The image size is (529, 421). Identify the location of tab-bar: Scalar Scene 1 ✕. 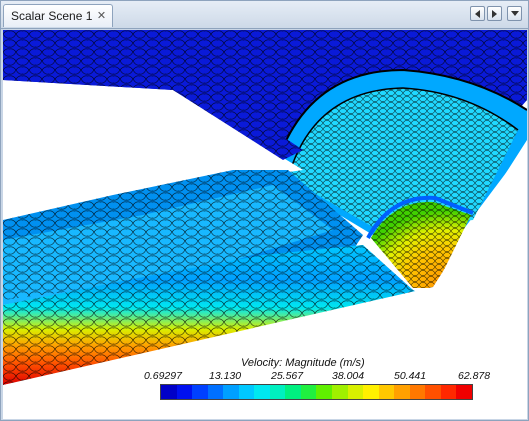
(264, 15).